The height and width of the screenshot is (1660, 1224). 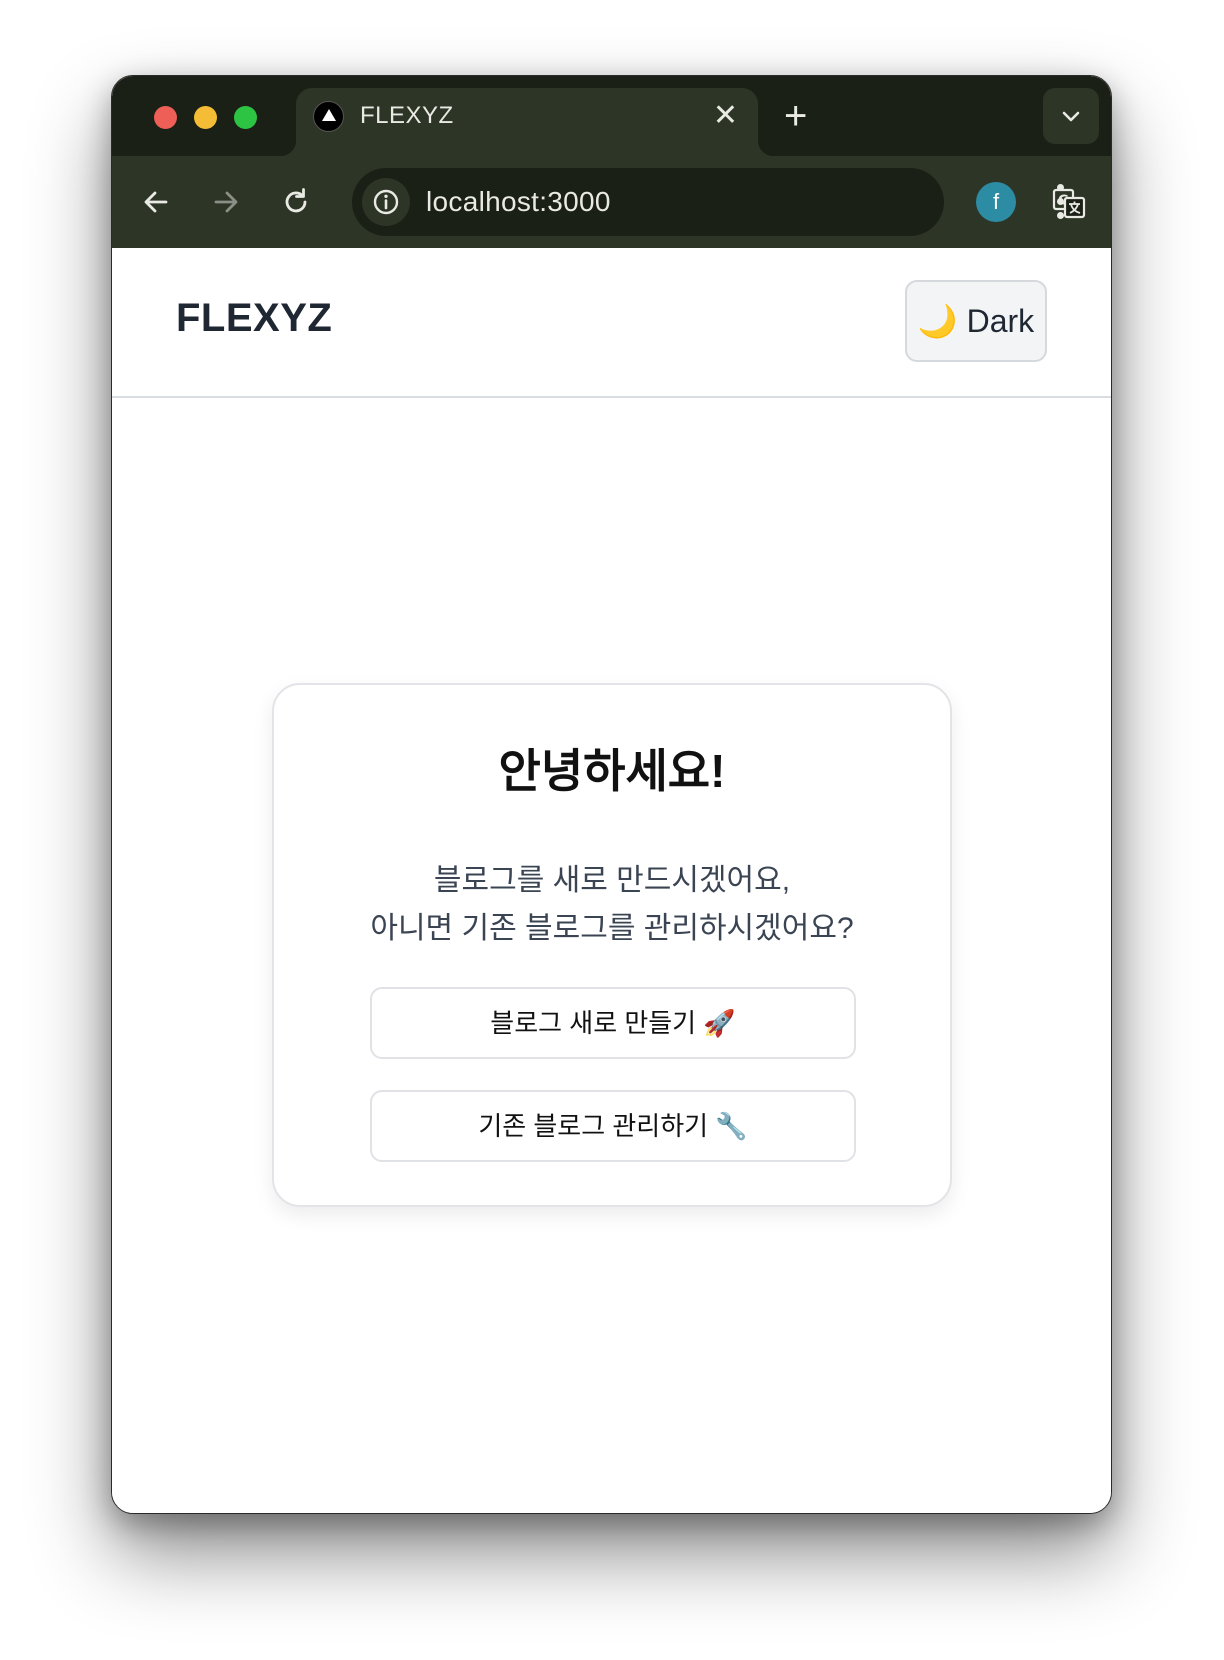 I want to click on browser-toolbar: localhost:3000 G f, so click(x=611, y=202).